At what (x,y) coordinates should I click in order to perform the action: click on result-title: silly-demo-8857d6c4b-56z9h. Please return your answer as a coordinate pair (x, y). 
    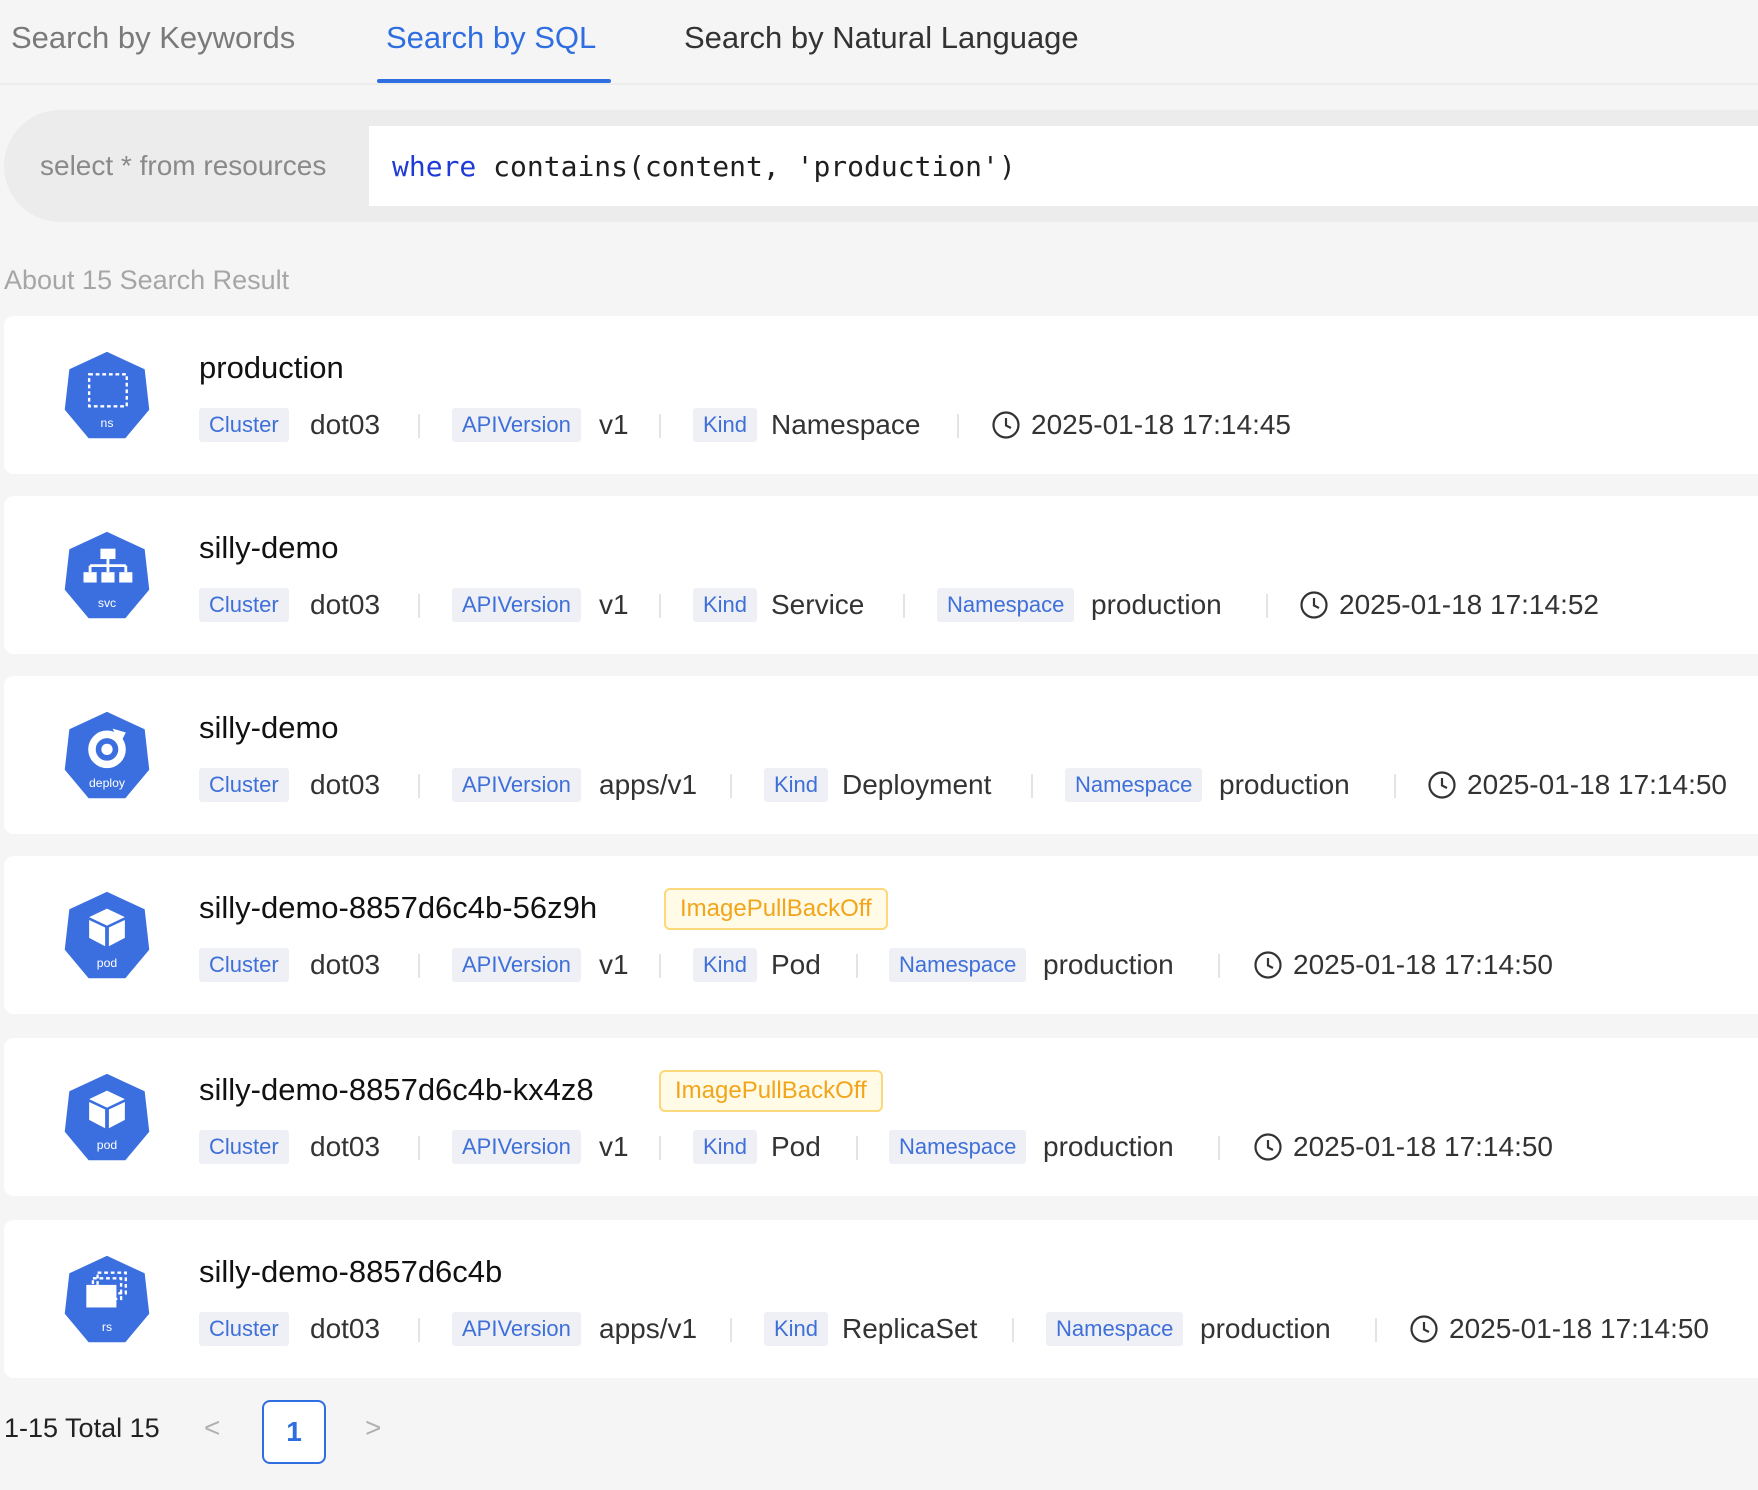
    Looking at the image, I should click on (398, 908).